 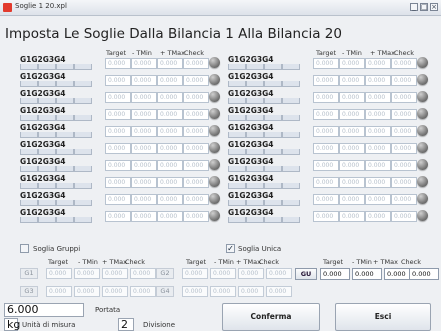 I want to click on gu-check-field: 0.000, so click(x=424, y=274).